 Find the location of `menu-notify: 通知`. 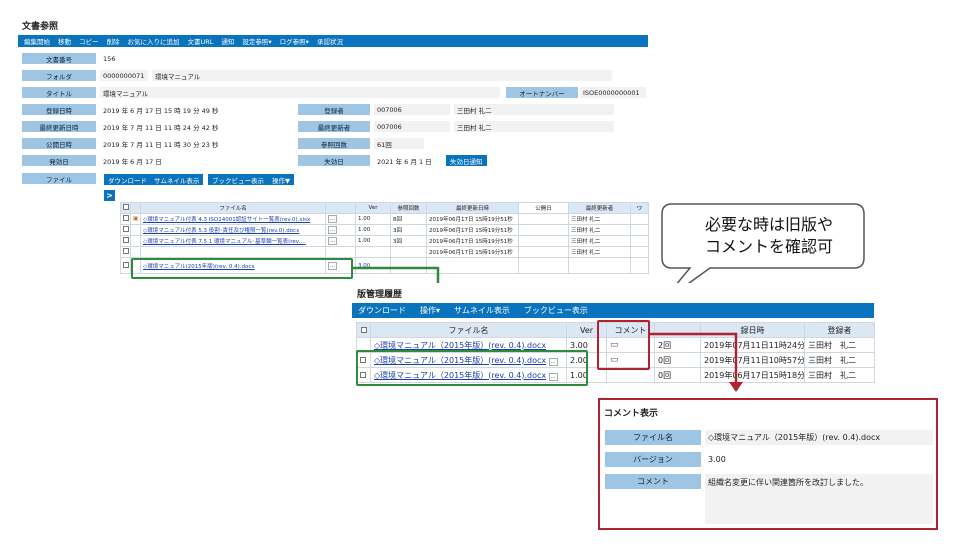

menu-notify: 通知 is located at coordinates (227, 41).